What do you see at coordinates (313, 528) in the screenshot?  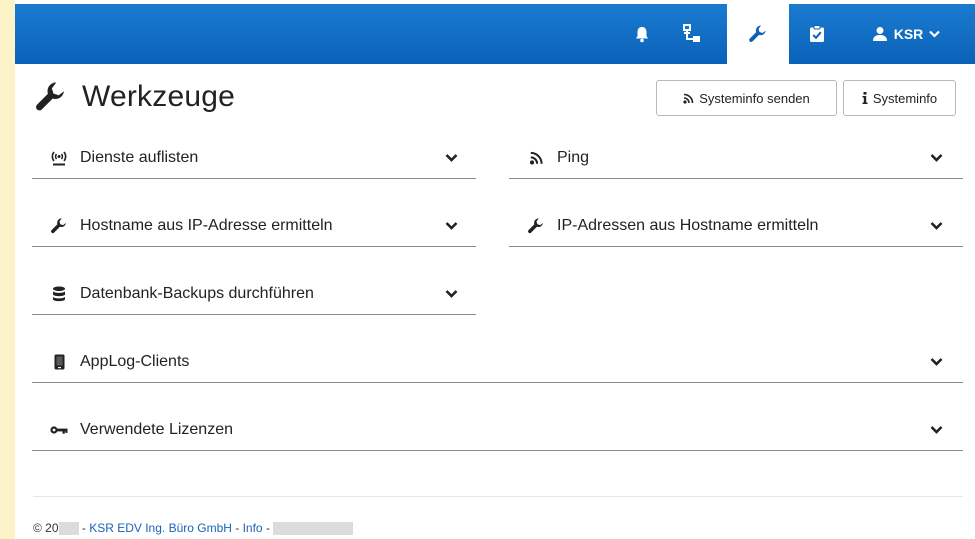 I see `redacted-text` at bounding box center [313, 528].